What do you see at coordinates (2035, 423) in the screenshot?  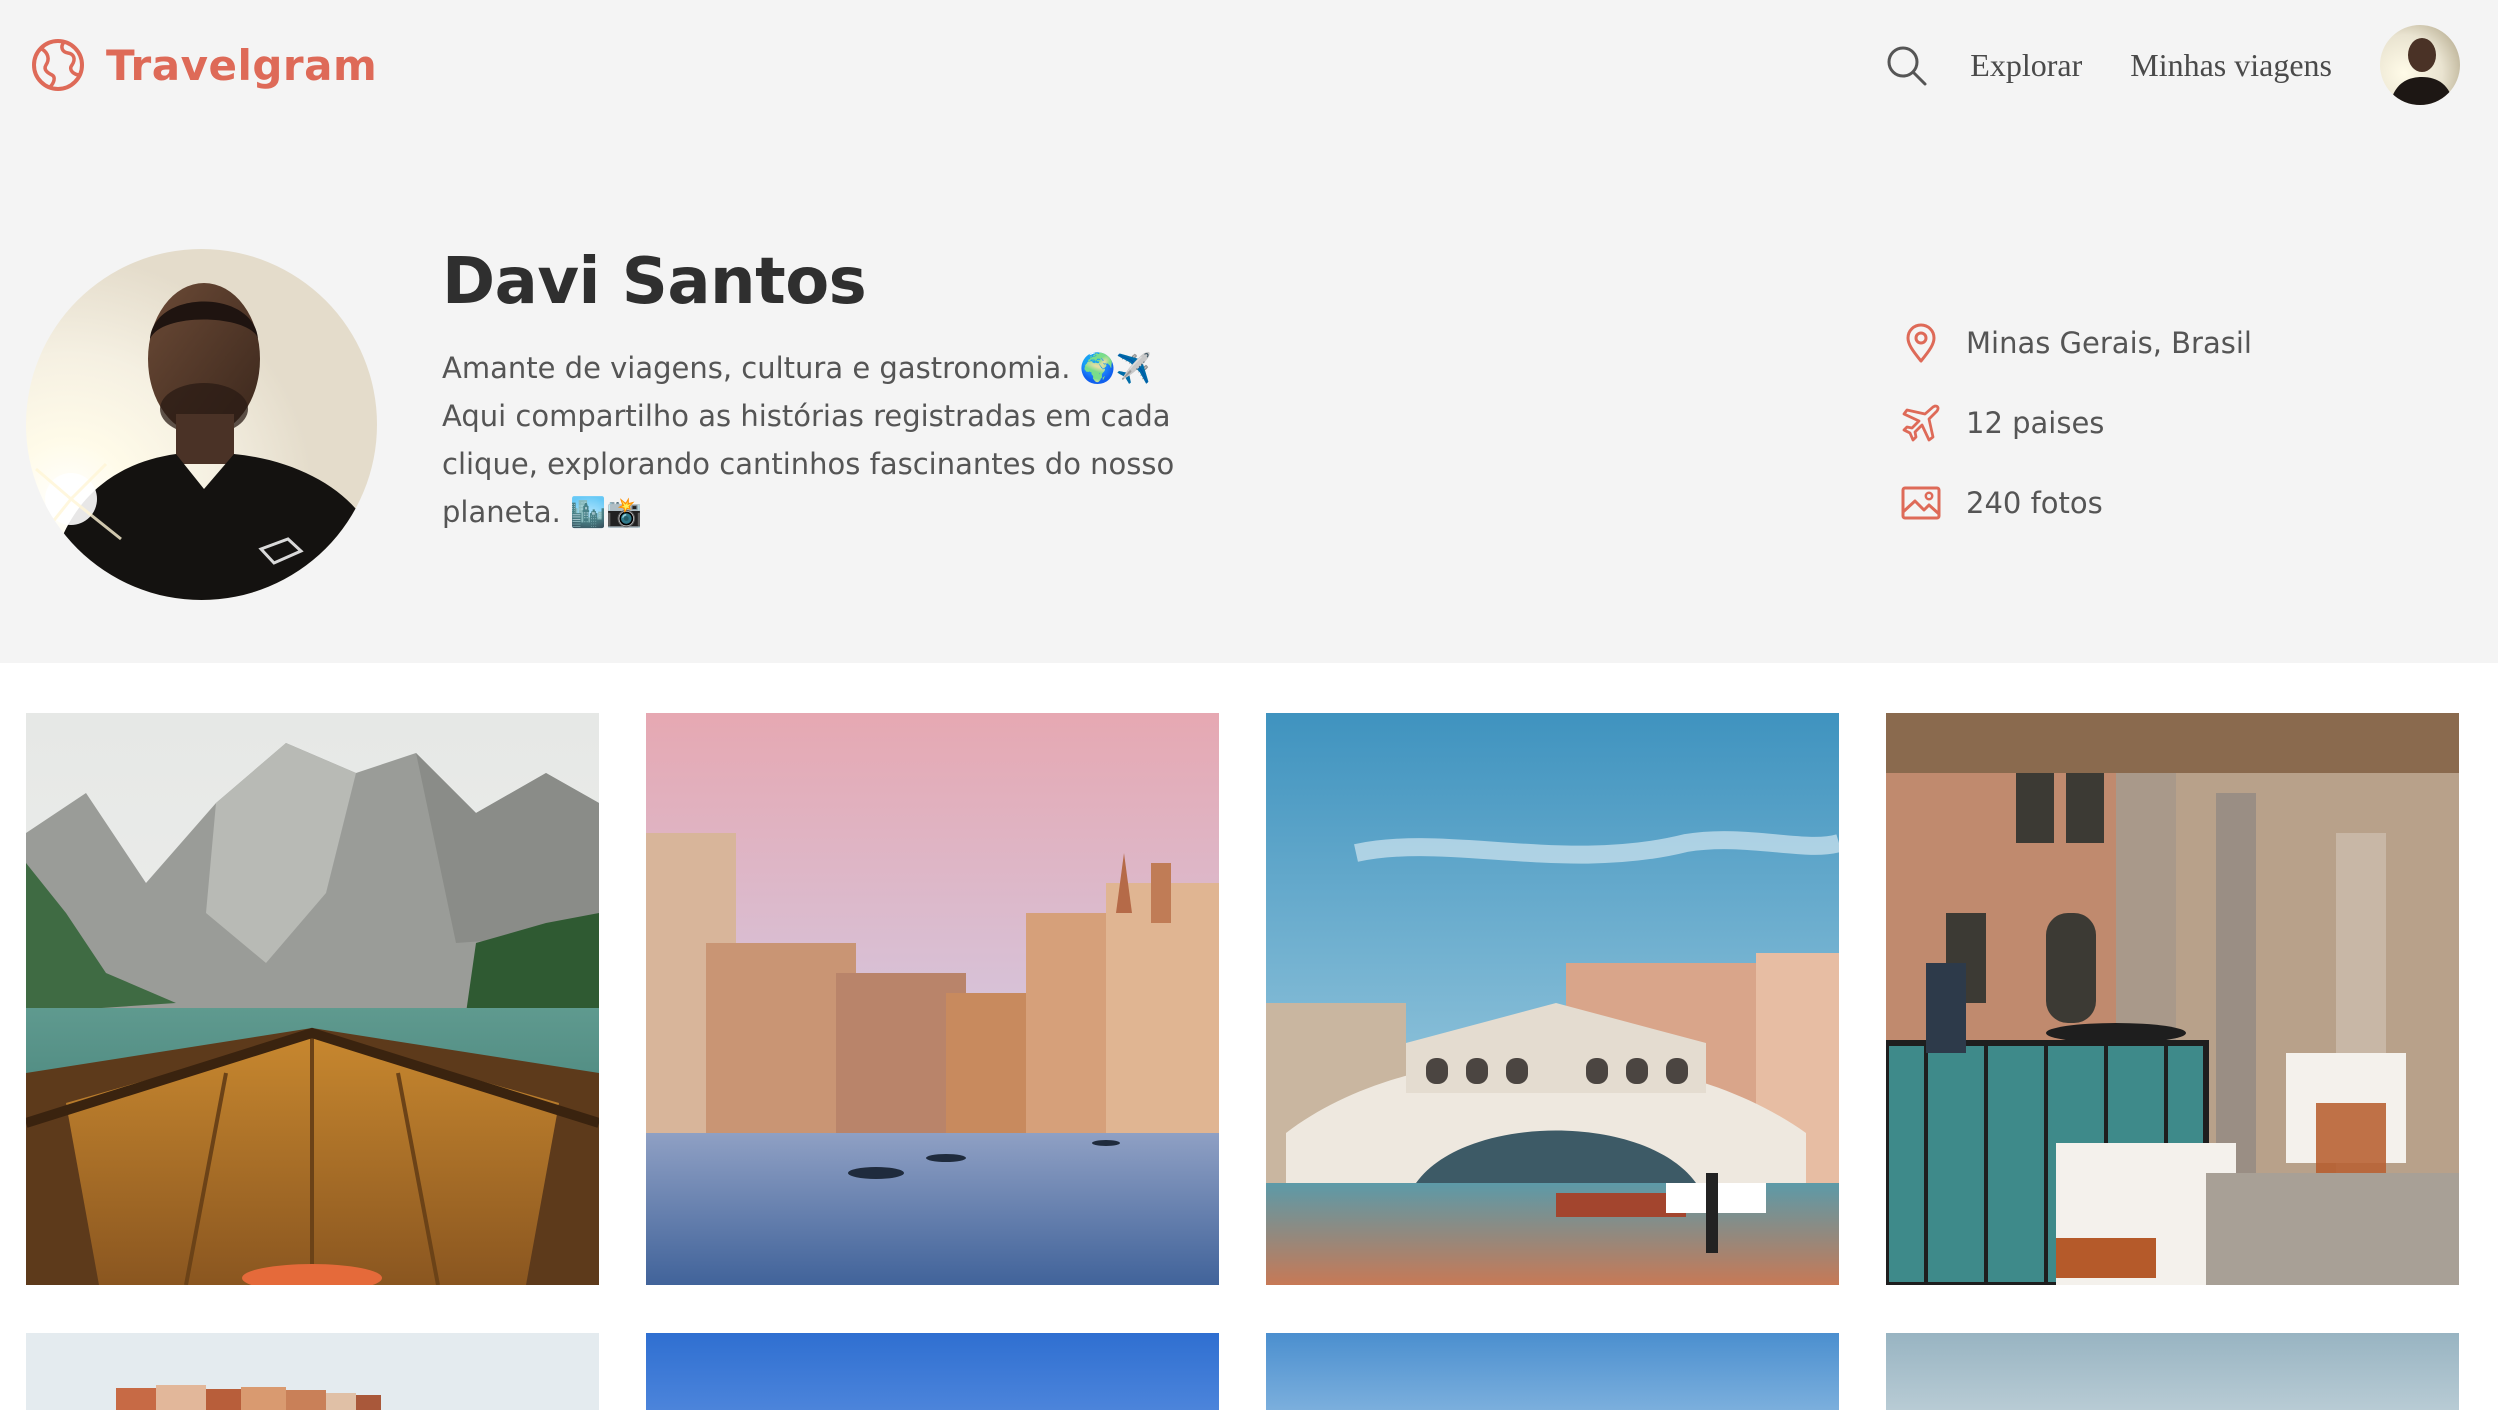 I see `stat-countries-text: 12 paises` at bounding box center [2035, 423].